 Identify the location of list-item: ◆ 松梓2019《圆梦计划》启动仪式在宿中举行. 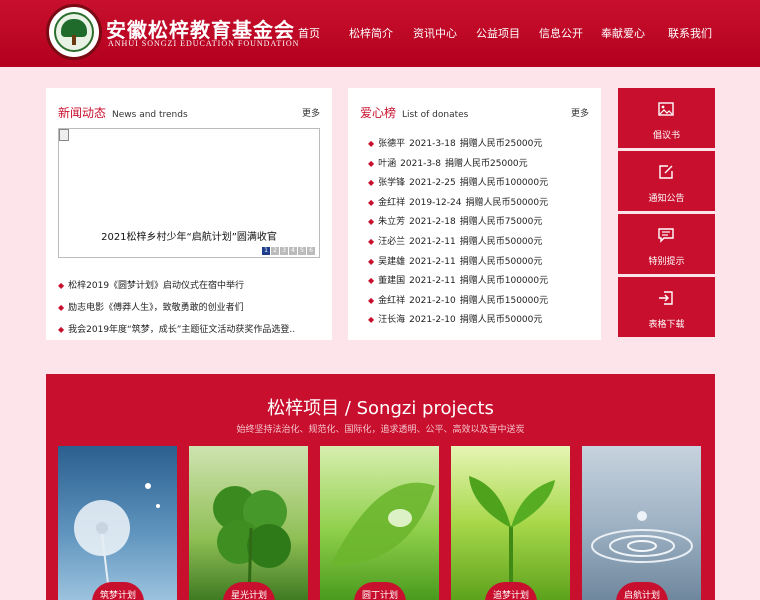
(191, 286).